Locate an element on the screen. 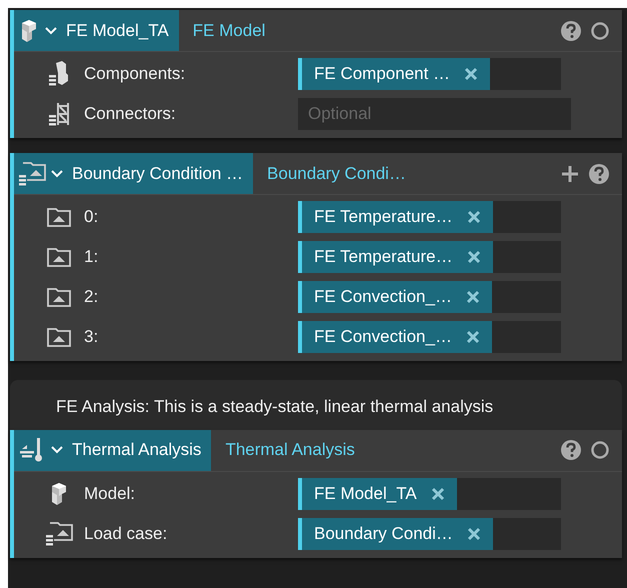  node-icon is located at coordinates (32, 173).